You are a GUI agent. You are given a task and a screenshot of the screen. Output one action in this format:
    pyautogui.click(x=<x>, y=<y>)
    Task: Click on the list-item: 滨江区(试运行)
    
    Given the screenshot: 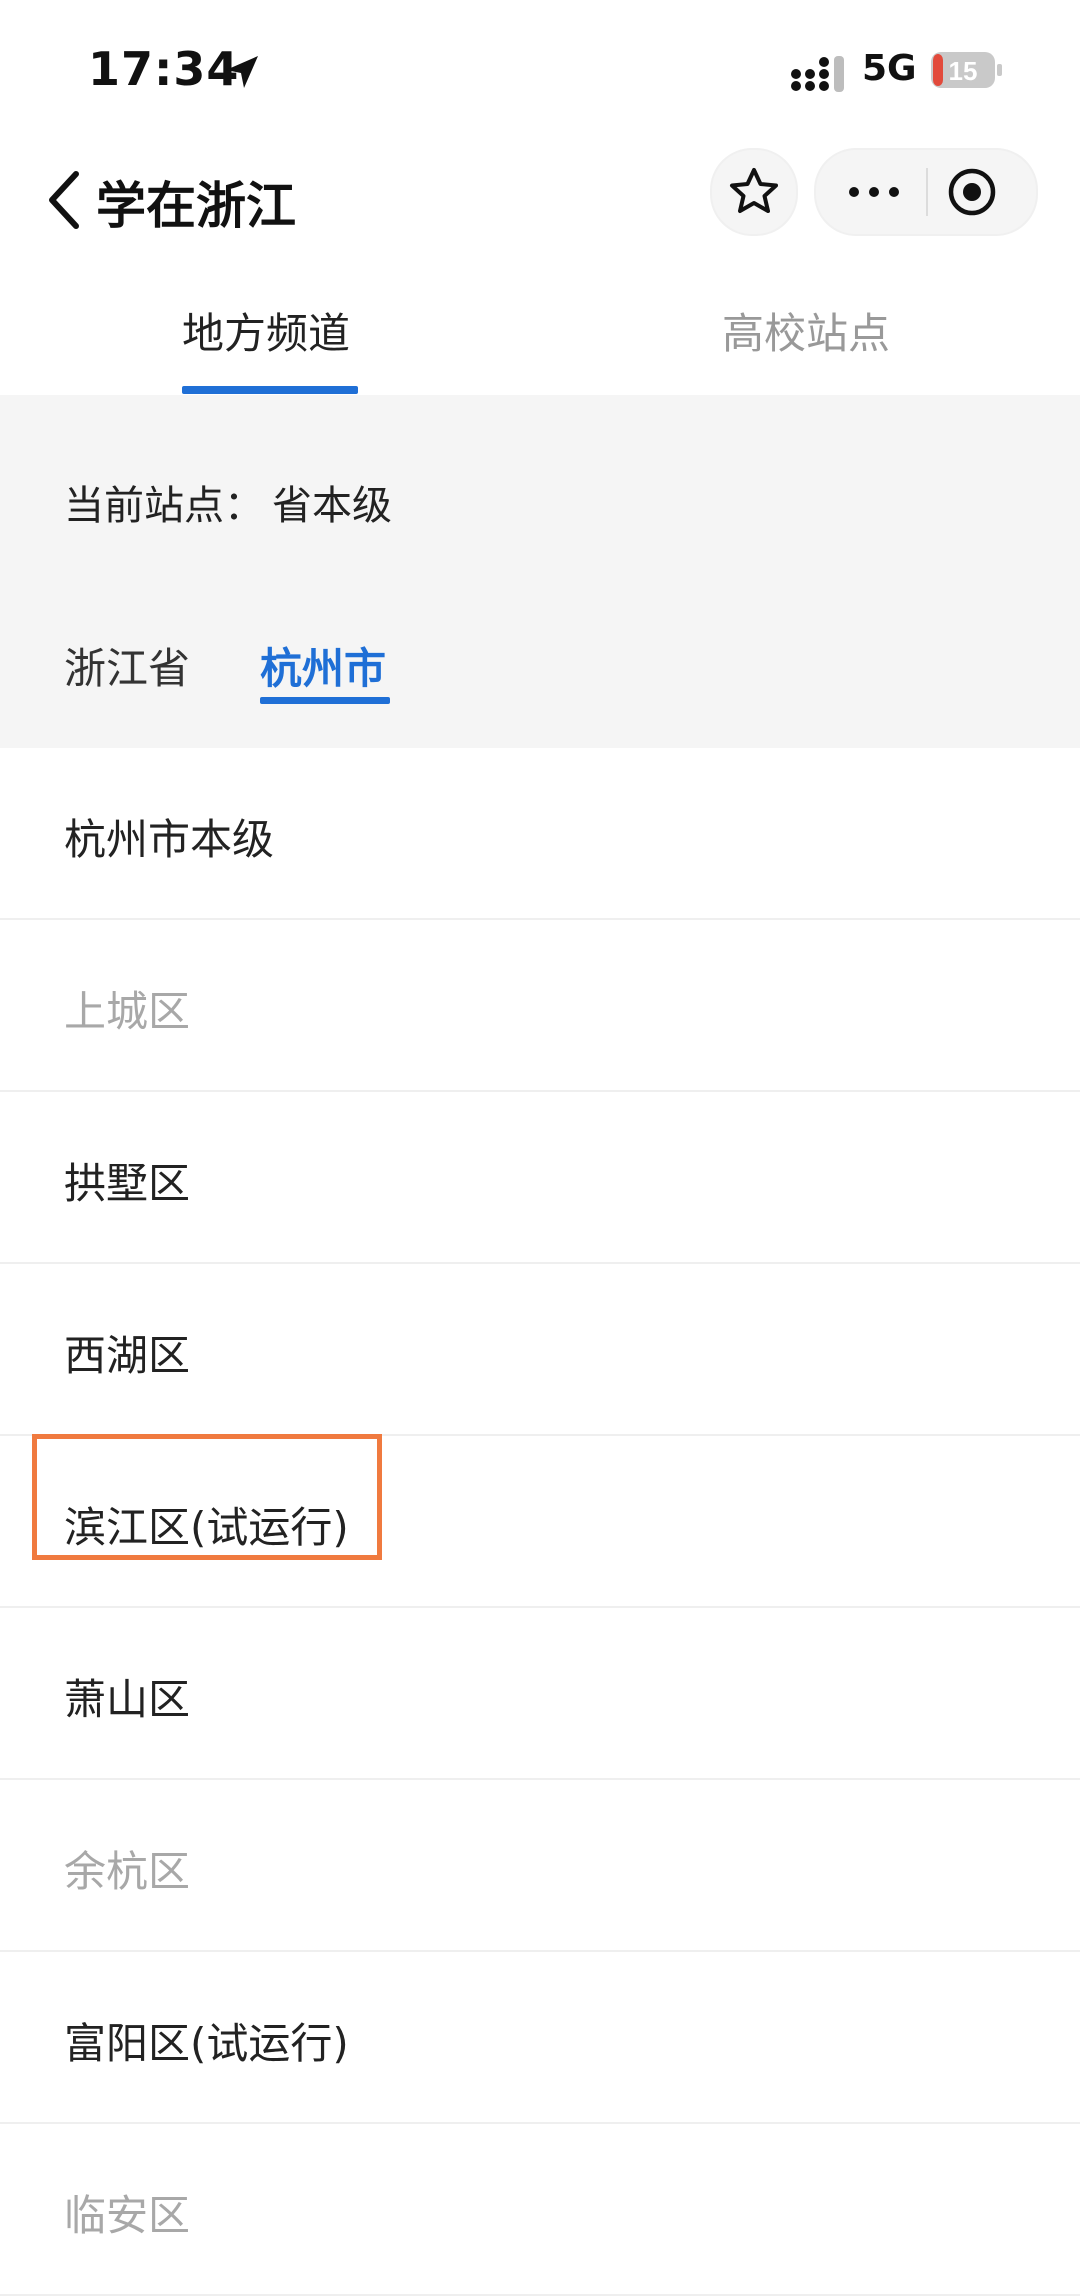 What is the action you would take?
    pyautogui.click(x=540, y=1521)
    